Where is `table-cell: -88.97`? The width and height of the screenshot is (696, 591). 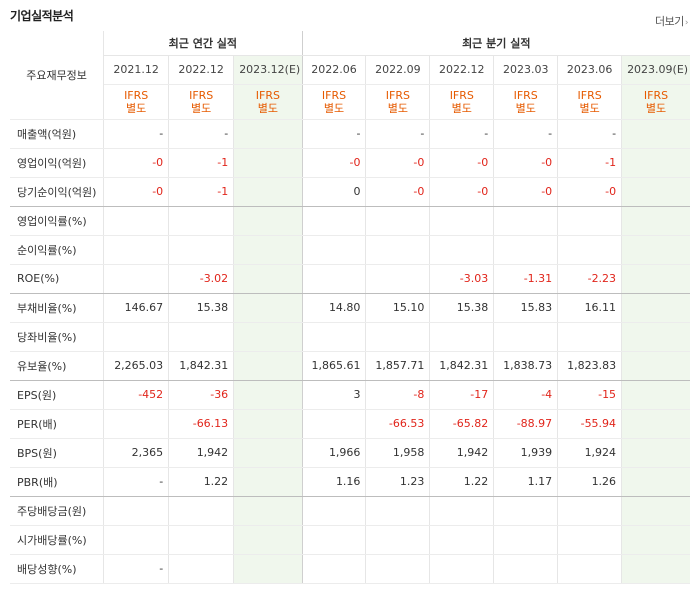
table-cell: -88.97 is located at coordinates (526, 424).